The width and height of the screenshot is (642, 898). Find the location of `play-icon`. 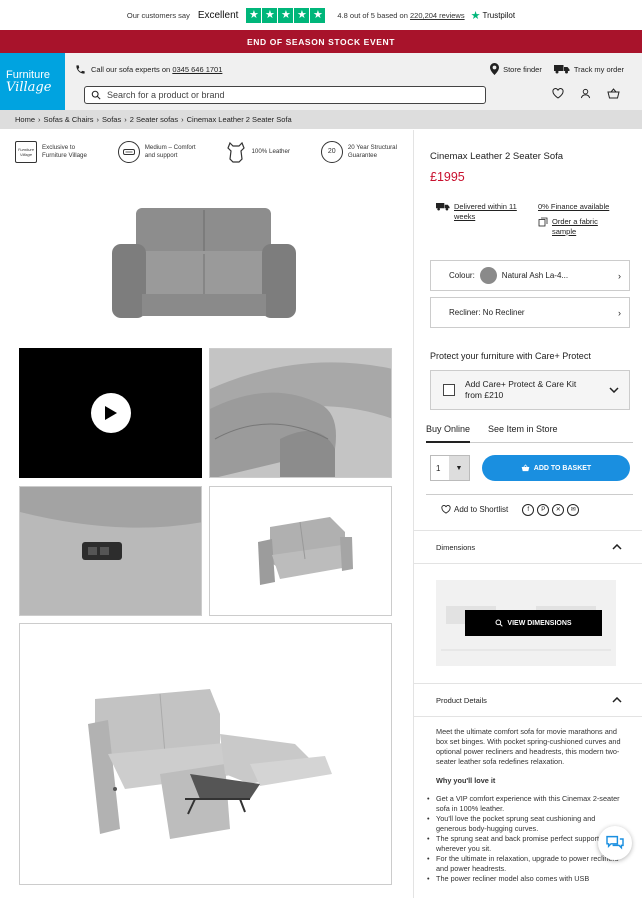

play-icon is located at coordinates (111, 413).